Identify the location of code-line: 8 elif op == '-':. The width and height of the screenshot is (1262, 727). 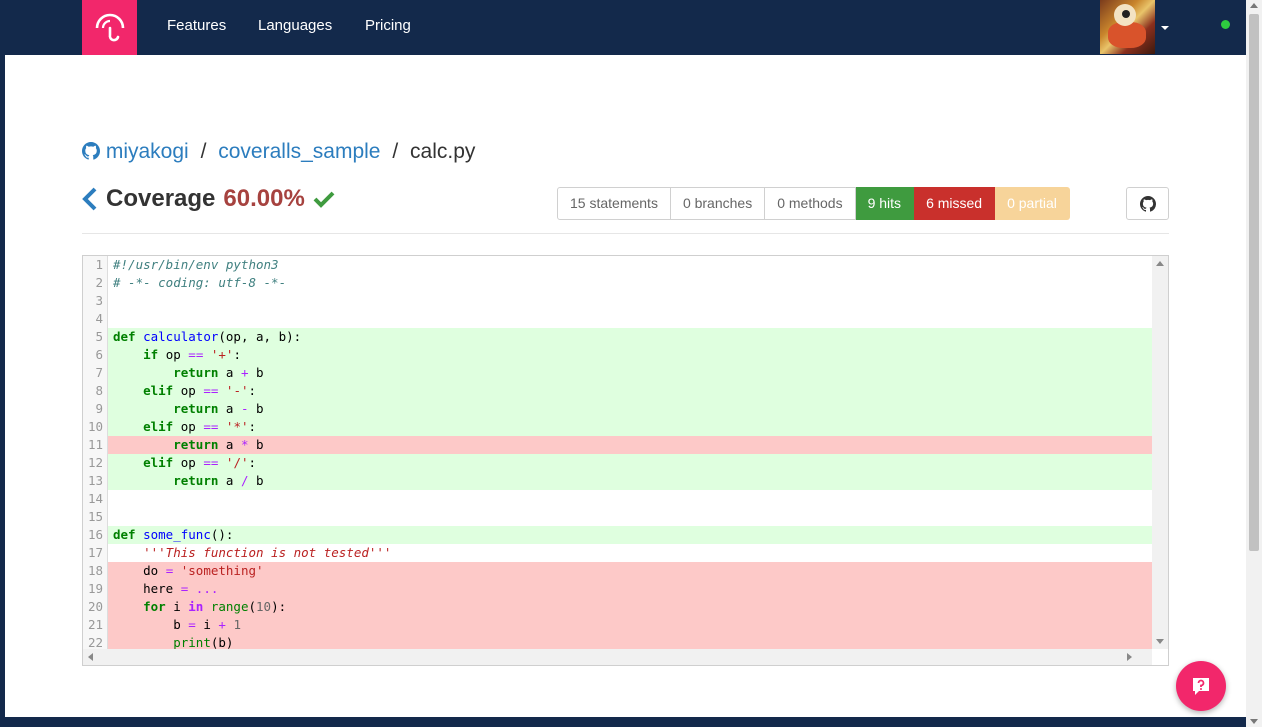
(617, 391).